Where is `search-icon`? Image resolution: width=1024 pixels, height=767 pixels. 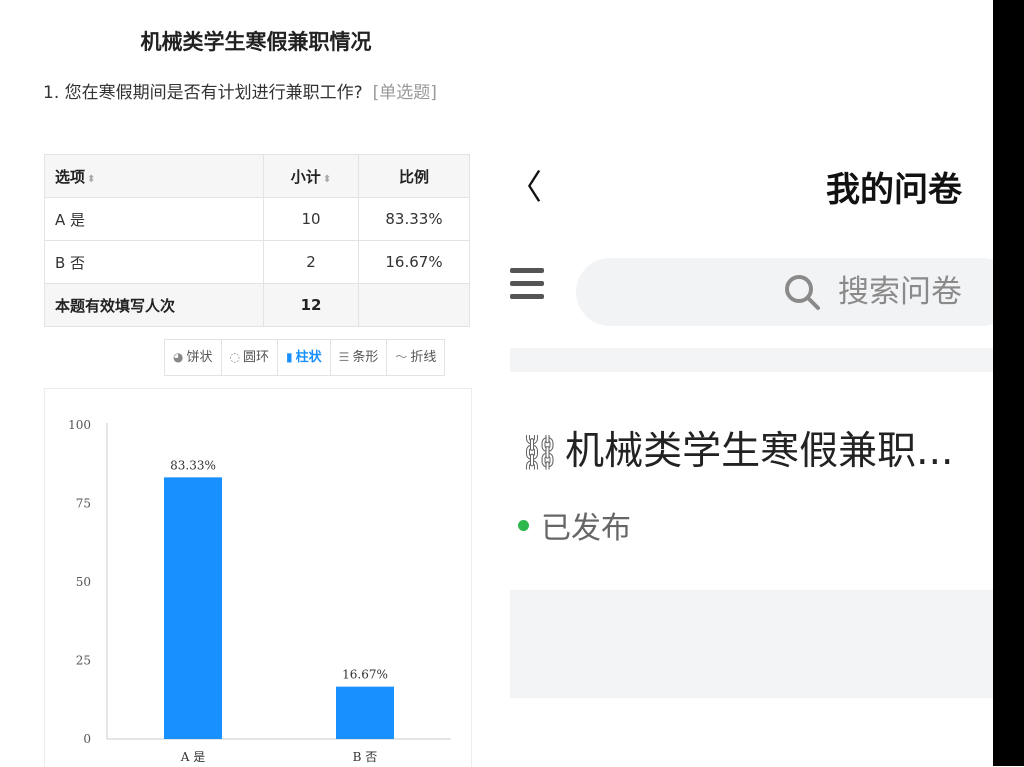
search-icon is located at coordinates (802, 292).